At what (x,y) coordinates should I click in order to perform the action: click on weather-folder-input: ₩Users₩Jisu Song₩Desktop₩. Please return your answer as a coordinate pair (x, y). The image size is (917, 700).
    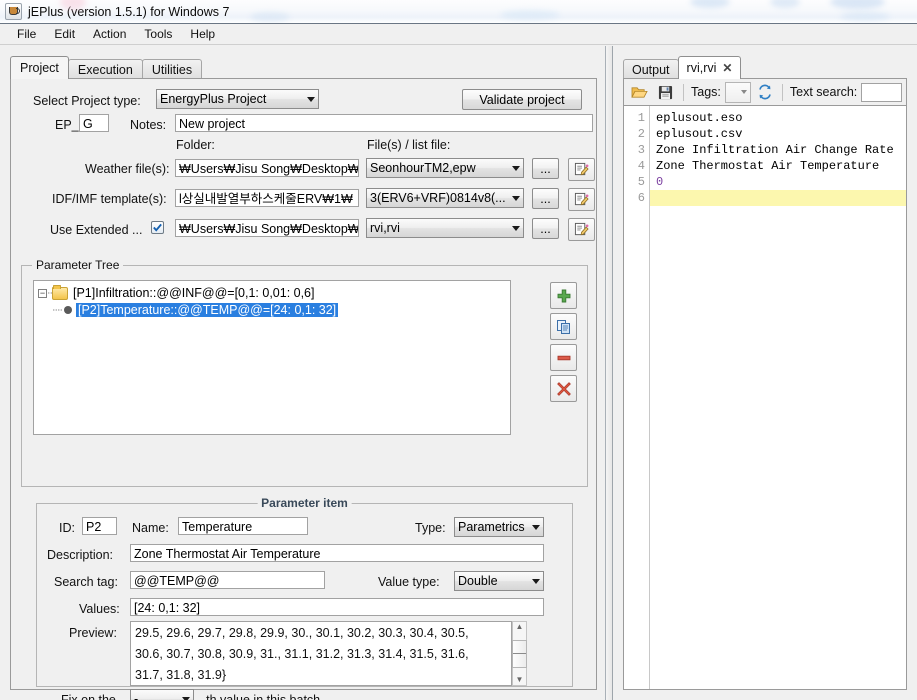
    Looking at the image, I should click on (267, 168).